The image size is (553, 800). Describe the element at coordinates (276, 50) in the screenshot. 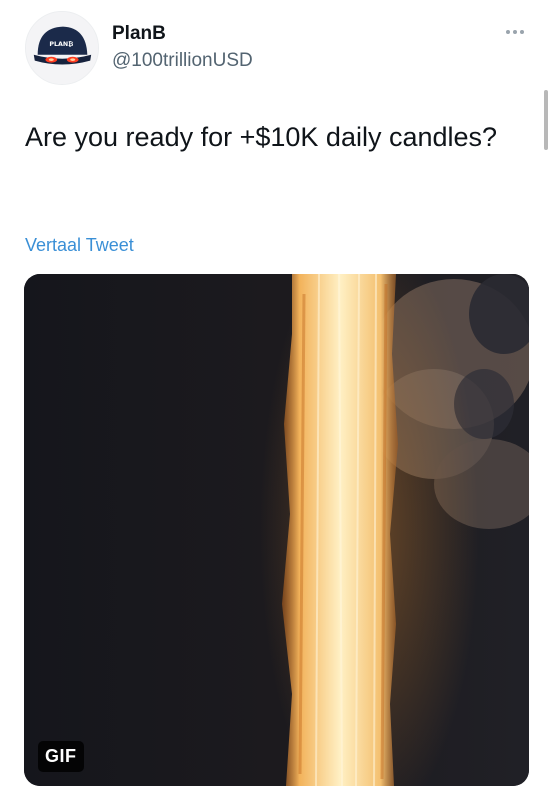

I see `tweet-header: PLAN₿ PlanB @100trillionUSD` at that location.